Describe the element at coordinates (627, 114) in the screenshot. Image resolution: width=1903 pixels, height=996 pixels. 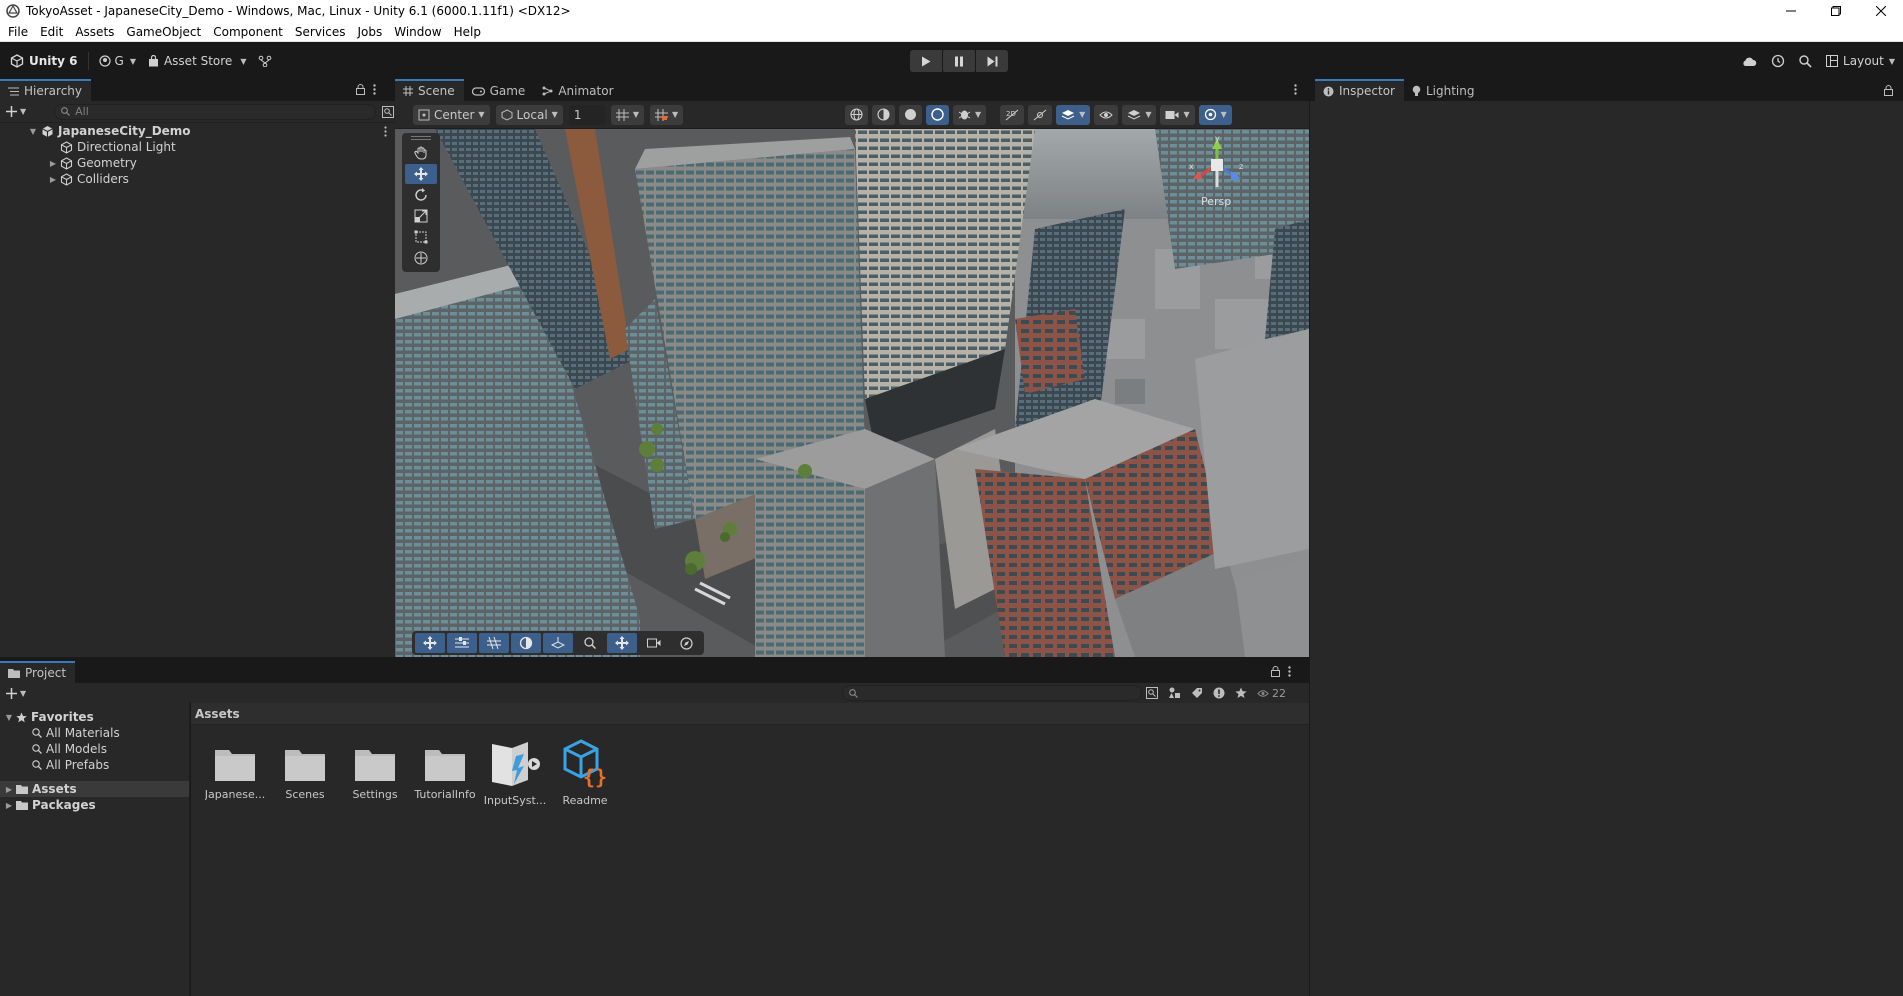
I see `snap-increment-button: ▼` at that location.